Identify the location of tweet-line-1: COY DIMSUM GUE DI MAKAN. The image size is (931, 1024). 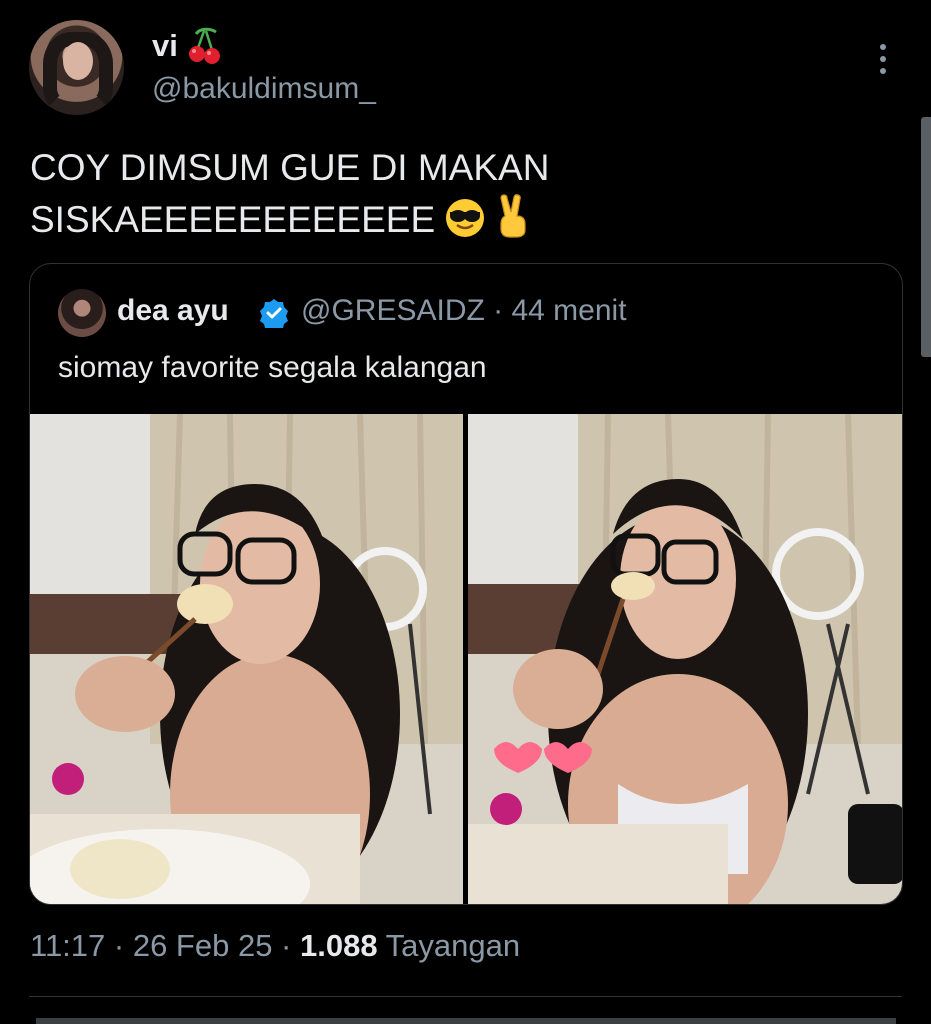
(290, 167).